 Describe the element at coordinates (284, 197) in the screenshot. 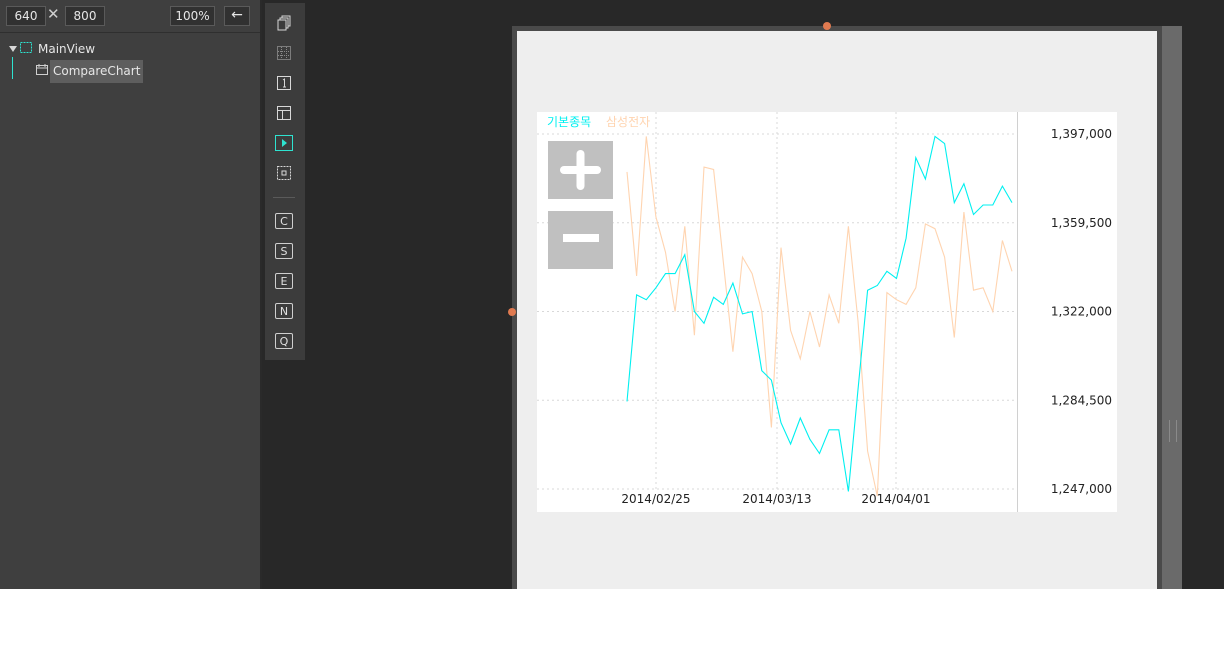

I see `toolbar-divider` at that location.